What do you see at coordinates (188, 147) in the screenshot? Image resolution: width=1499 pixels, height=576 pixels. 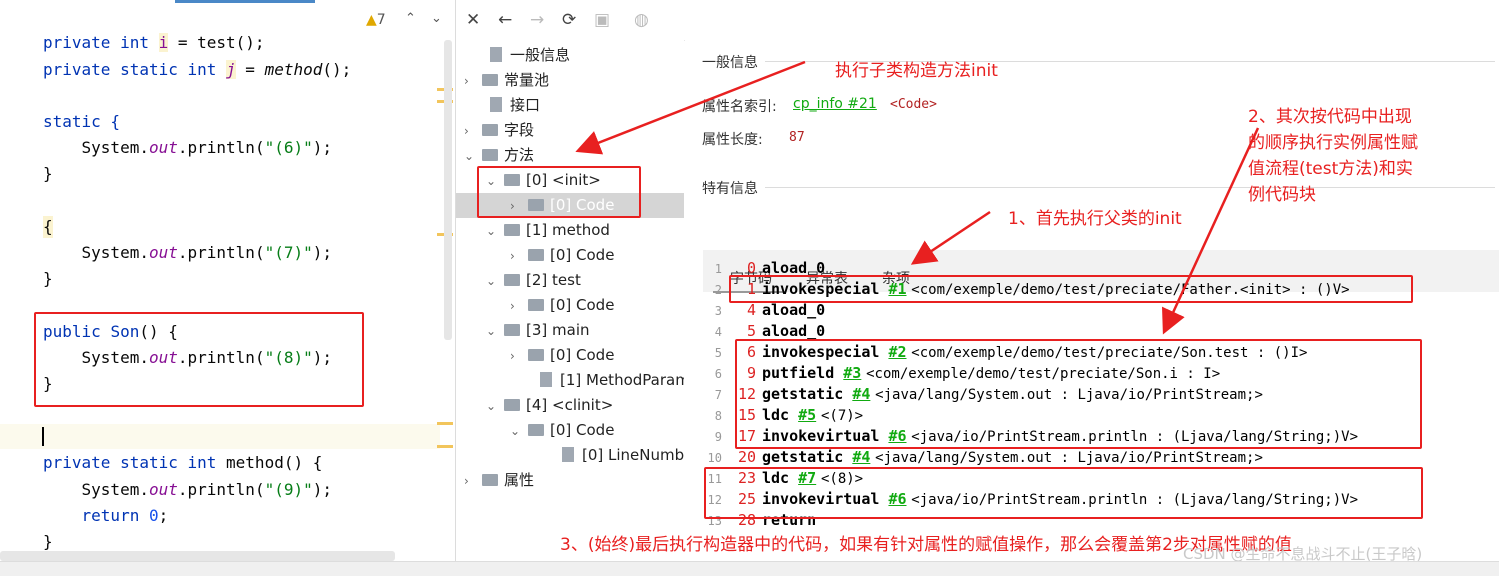 I see `code-line: System.out.println("(6)");` at bounding box center [188, 147].